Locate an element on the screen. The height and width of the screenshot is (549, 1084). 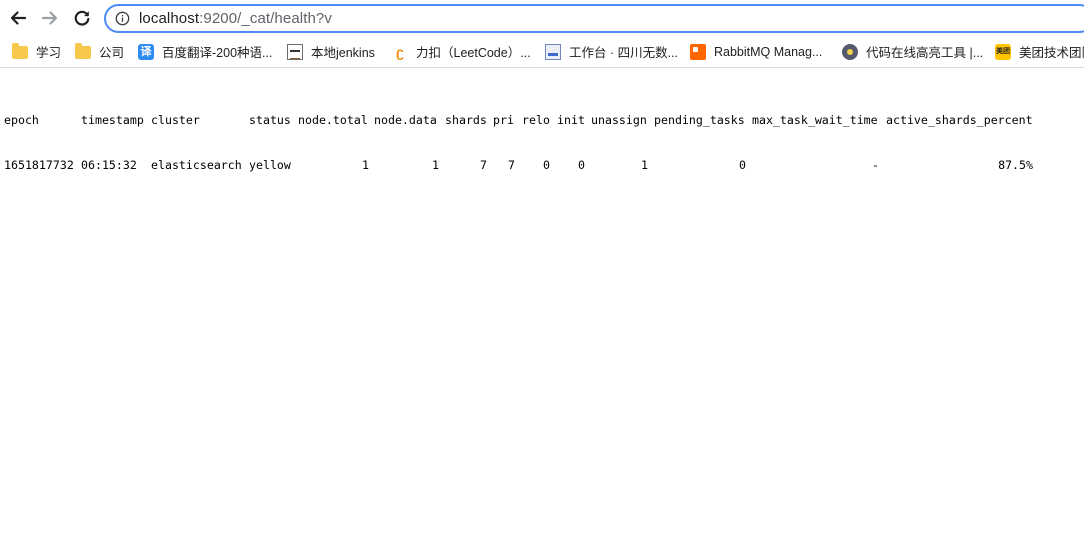
header-init: init is located at coordinates (571, 120).